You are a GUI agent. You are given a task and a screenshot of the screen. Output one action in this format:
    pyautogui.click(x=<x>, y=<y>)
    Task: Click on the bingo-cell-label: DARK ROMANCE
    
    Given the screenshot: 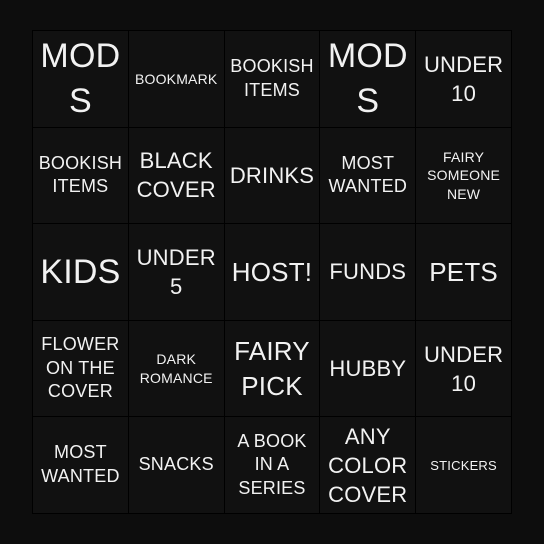 What is the action you would take?
    pyautogui.click(x=176, y=368)
    